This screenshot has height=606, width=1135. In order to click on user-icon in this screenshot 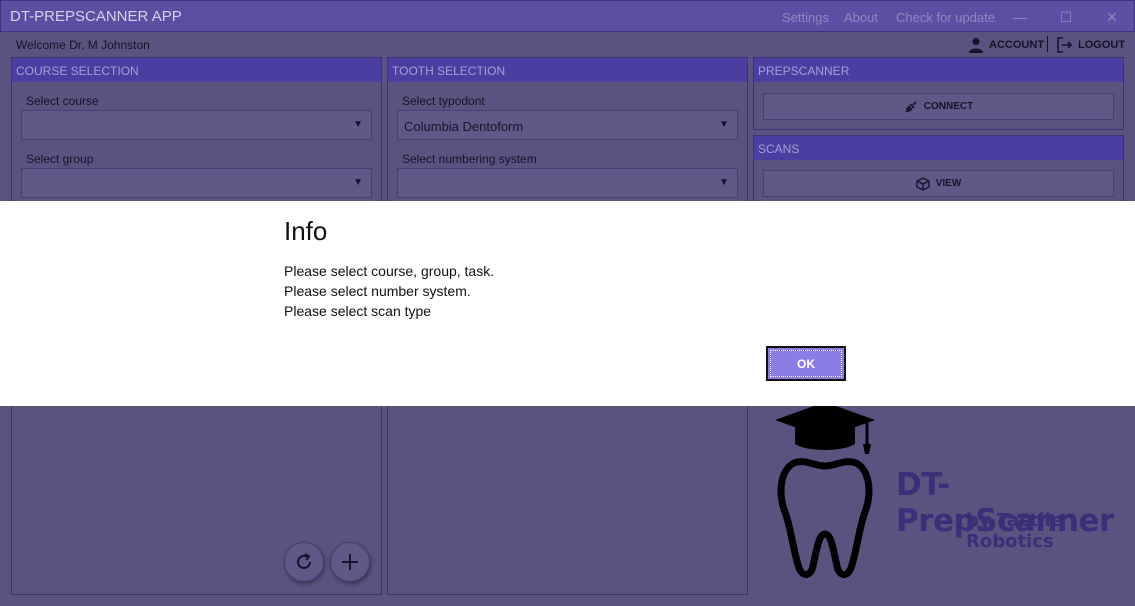, I will do `click(976, 45)`.